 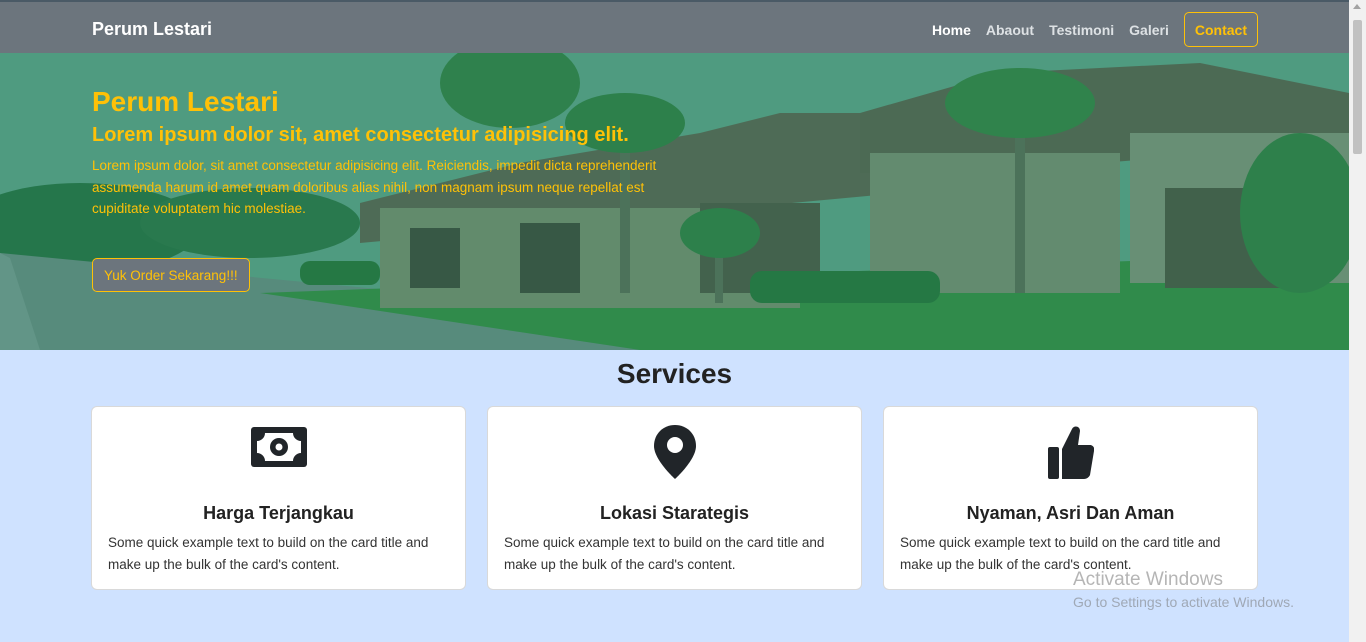 What do you see at coordinates (951, 30) in the screenshot?
I see `nav-link-home: Home` at bounding box center [951, 30].